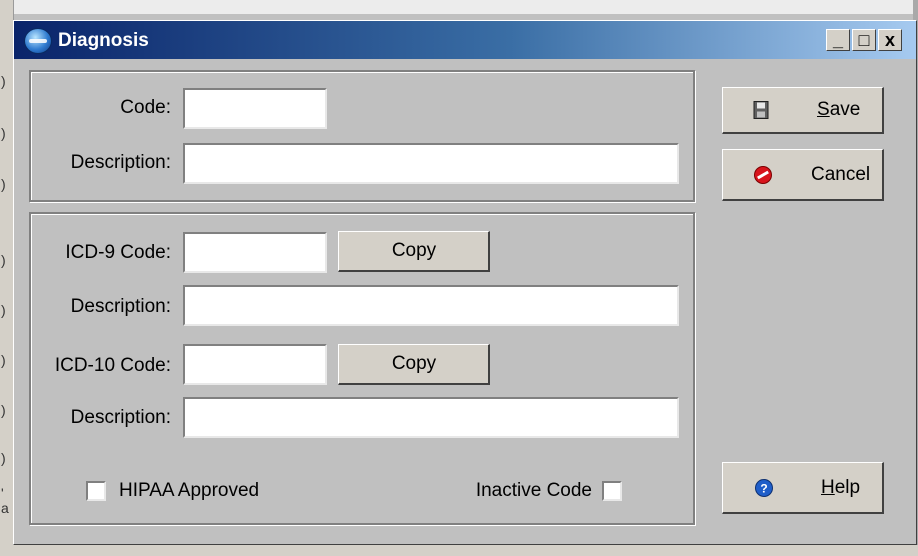 This screenshot has width=918, height=556. I want to click on code-field, so click(255, 108).